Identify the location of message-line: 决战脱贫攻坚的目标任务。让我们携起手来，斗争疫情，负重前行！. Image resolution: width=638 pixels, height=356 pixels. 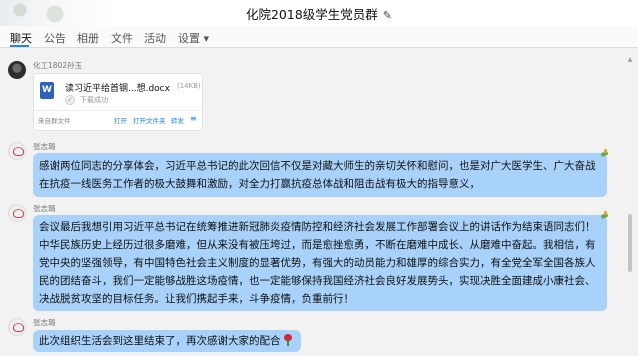
(196, 299).